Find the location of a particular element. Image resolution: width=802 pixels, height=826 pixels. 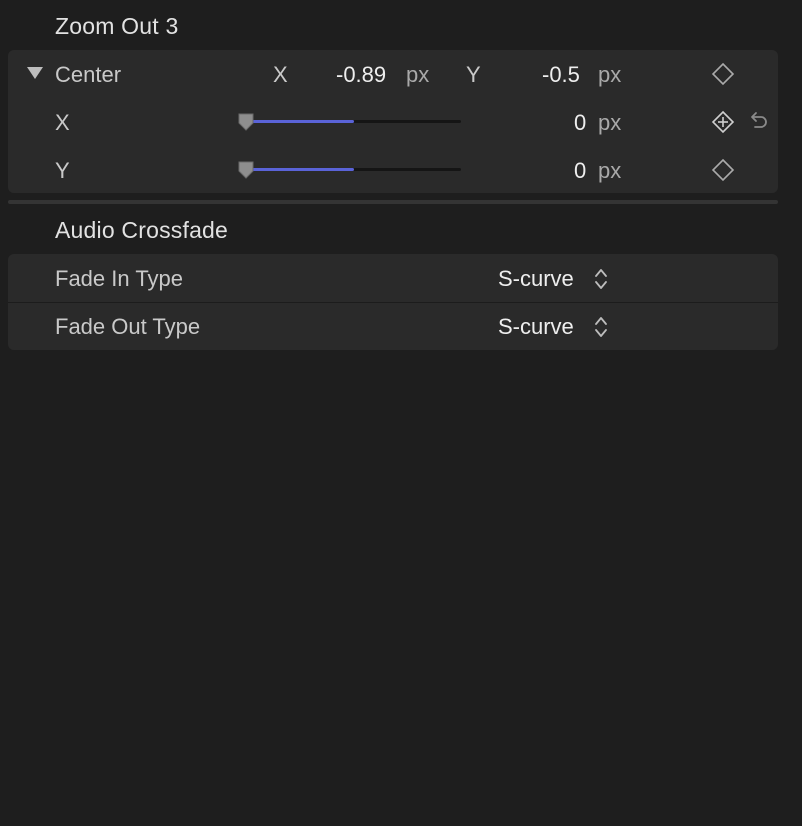

x-row-value: 0 is located at coordinates (580, 123).